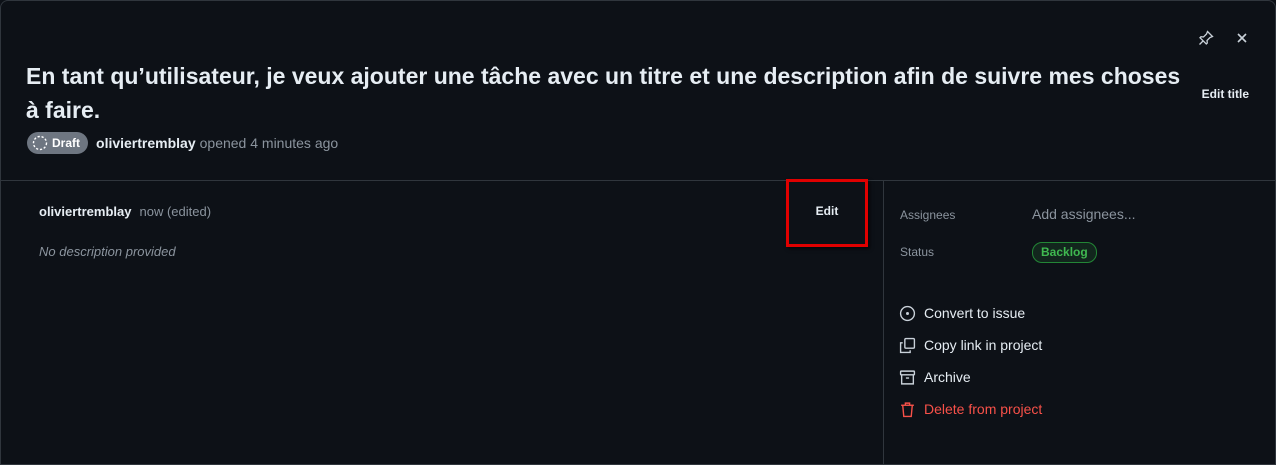  What do you see at coordinates (883, 322) in the screenshot?
I see `sidebar-divider` at bounding box center [883, 322].